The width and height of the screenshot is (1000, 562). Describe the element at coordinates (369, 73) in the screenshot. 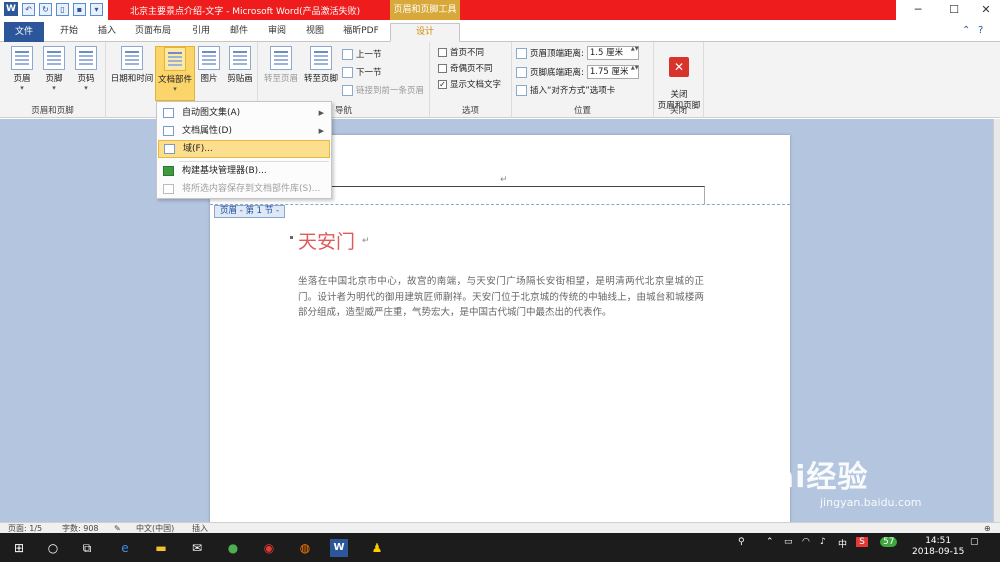

I see `next-section-label: 下一节` at that location.